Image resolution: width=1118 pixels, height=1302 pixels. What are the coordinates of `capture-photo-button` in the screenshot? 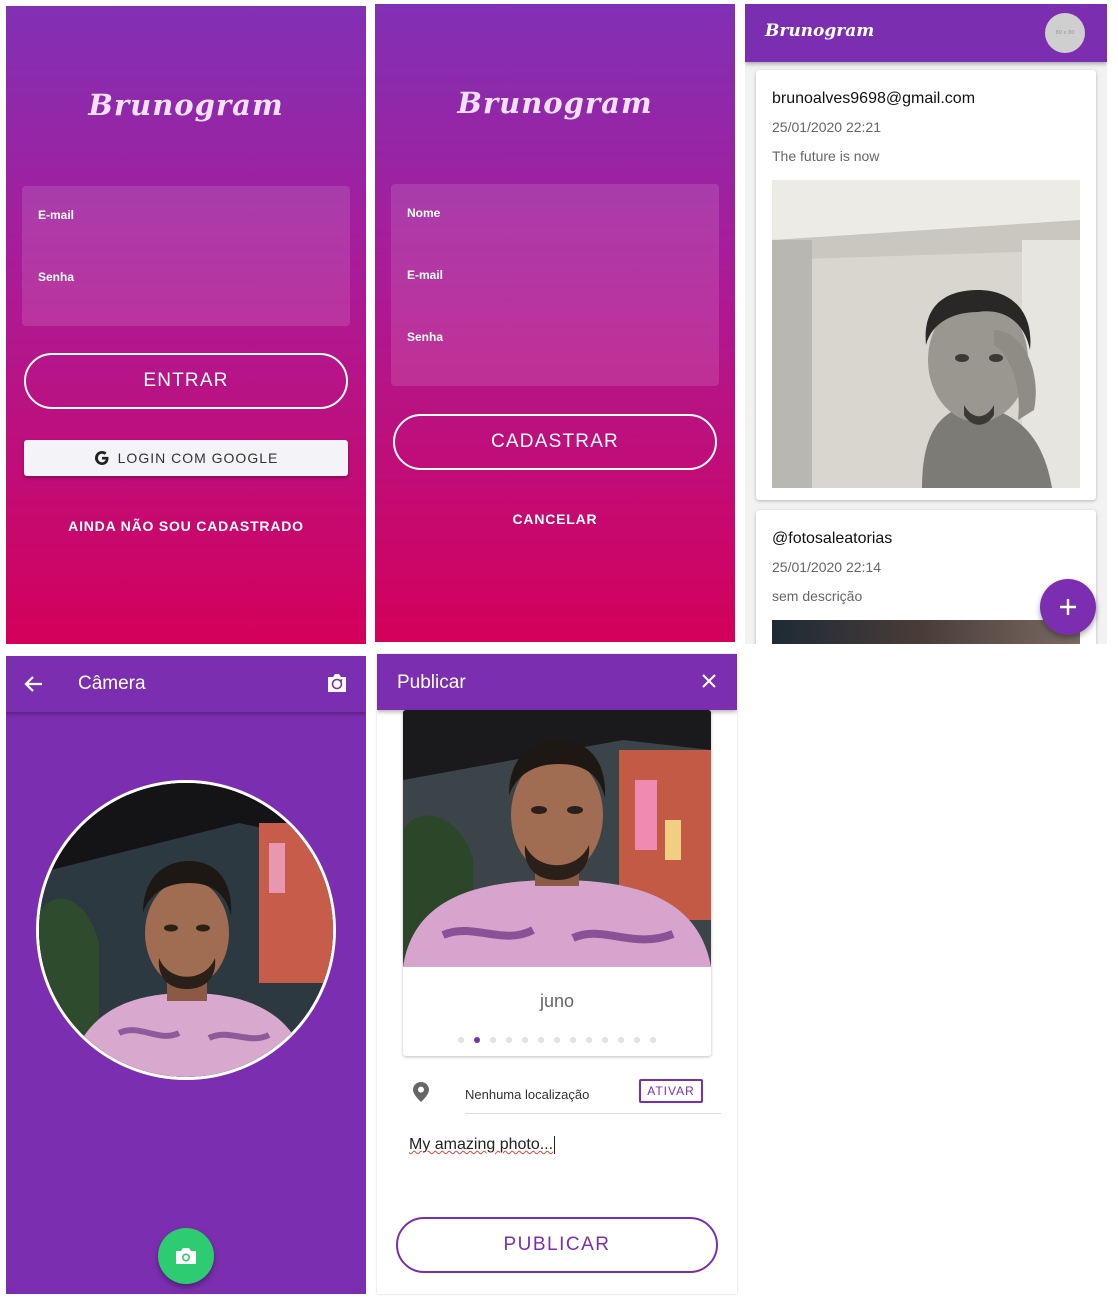 It's located at (186, 1256).